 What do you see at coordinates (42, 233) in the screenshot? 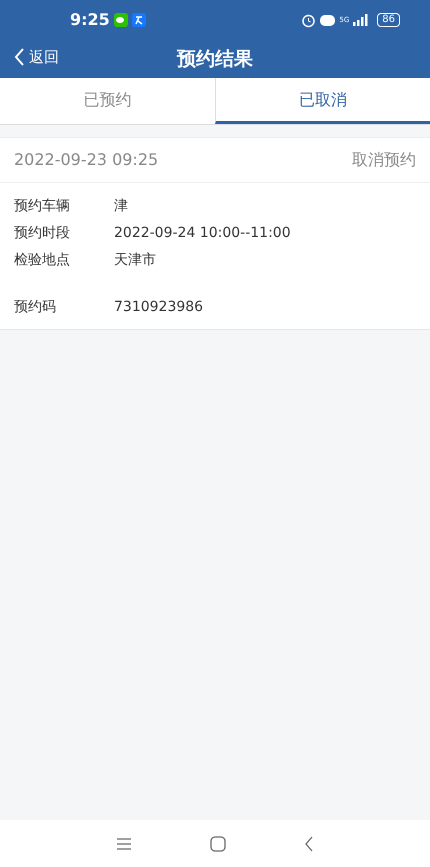
I see `field-label: 预约时段` at bounding box center [42, 233].